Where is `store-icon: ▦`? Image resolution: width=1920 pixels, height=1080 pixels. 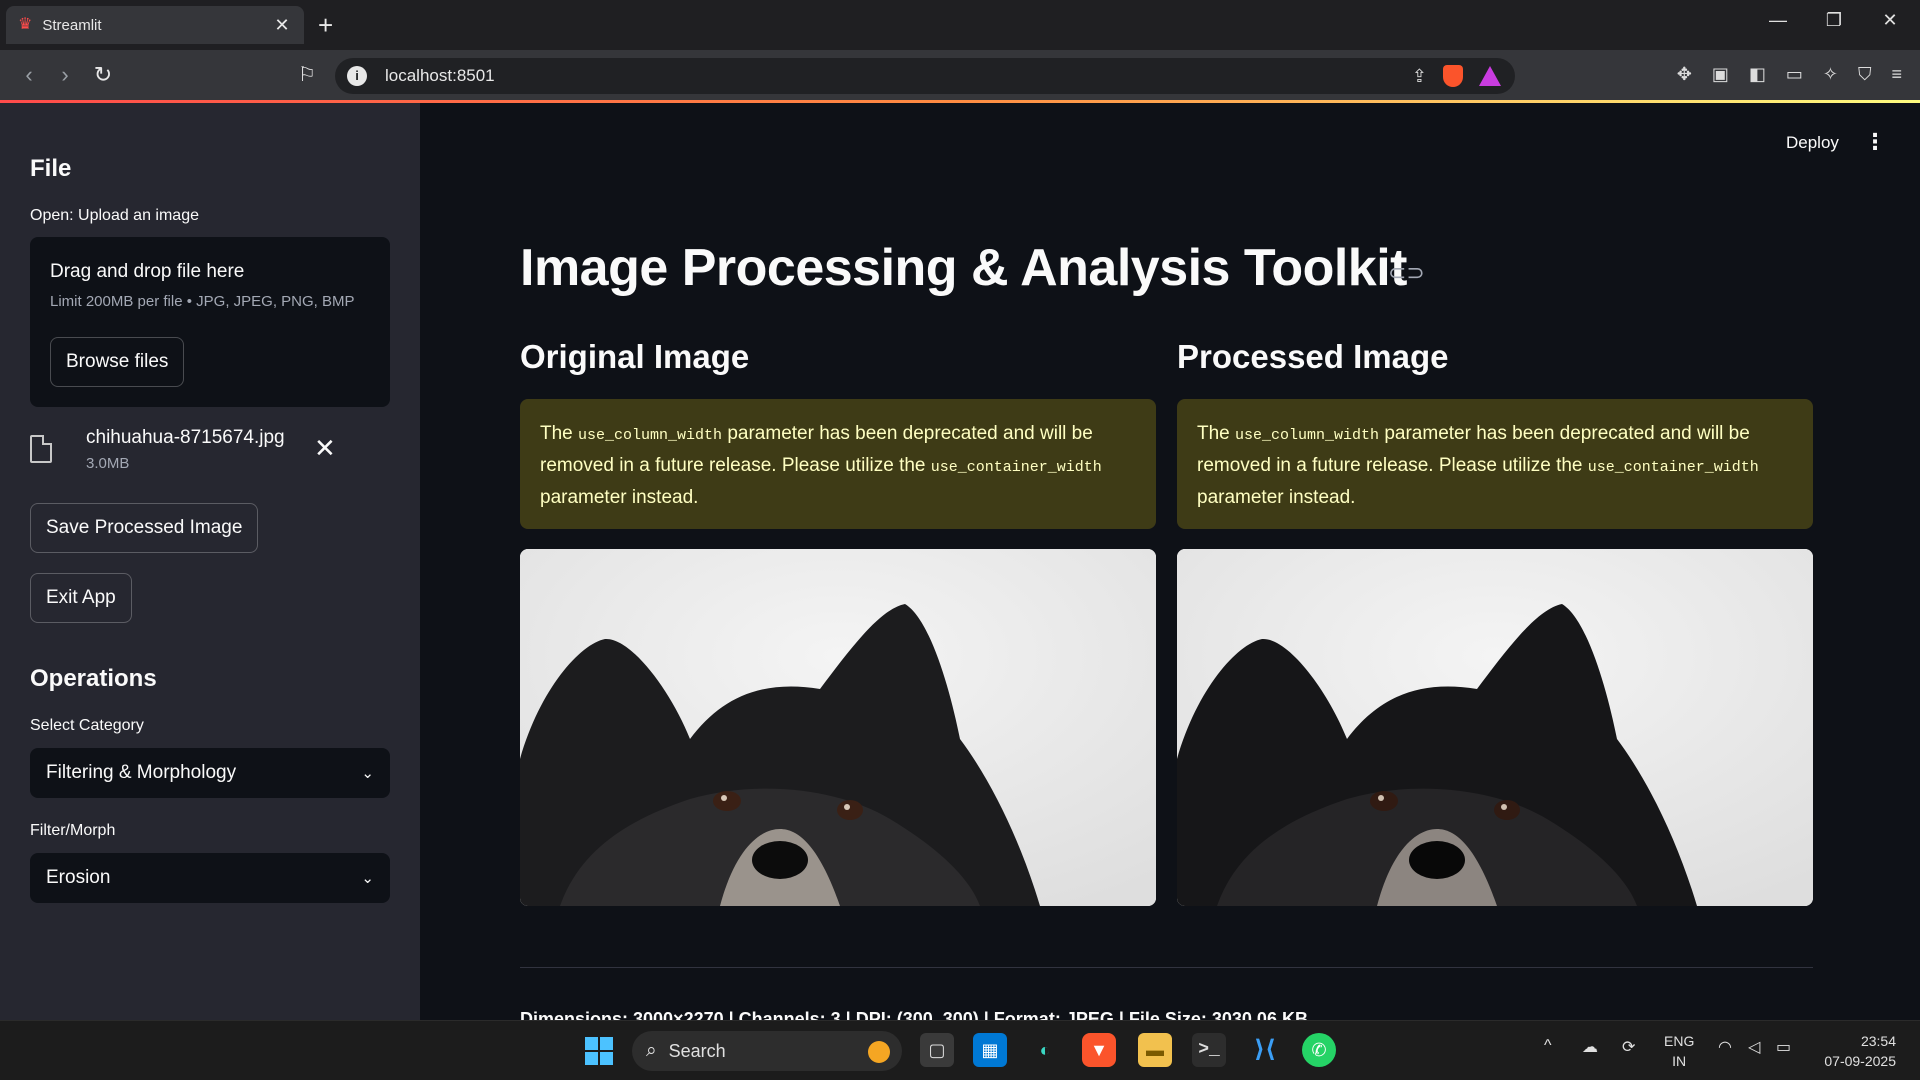 store-icon: ▦ is located at coordinates (990, 1050).